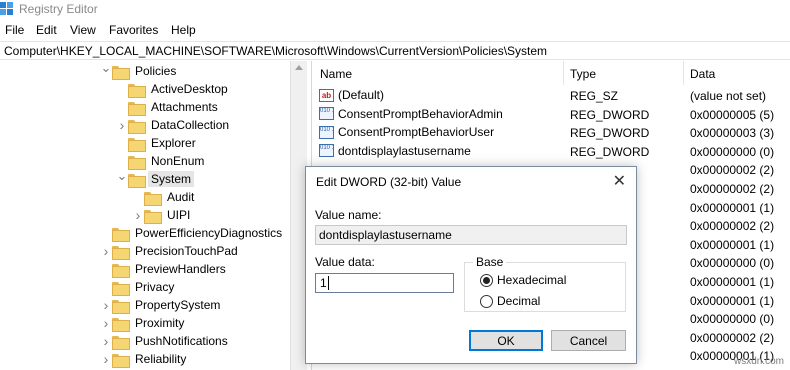 The height and width of the screenshot is (370, 790). Describe the element at coordinates (178, 161) in the screenshot. I see `tree-item-label: NonEnum` at that location.